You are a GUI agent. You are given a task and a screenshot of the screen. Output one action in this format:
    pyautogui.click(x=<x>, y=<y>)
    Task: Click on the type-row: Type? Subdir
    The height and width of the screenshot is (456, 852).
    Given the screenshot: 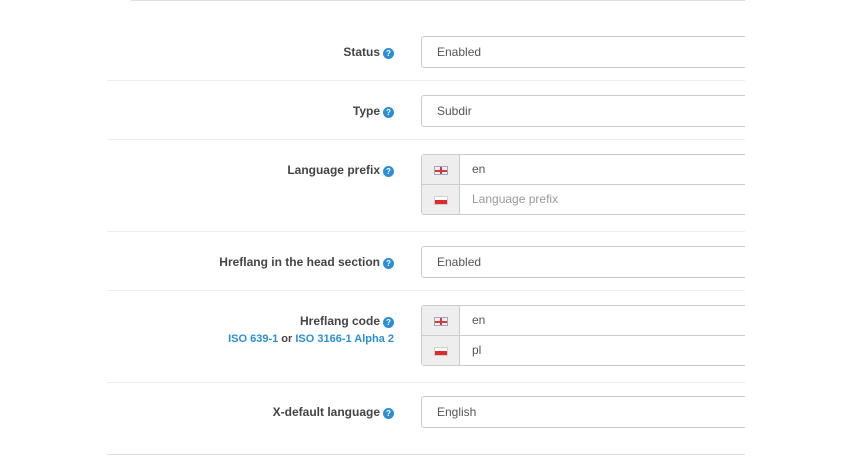 What is the action you would take?
    pyautogui.click(x=426, y=110)
    